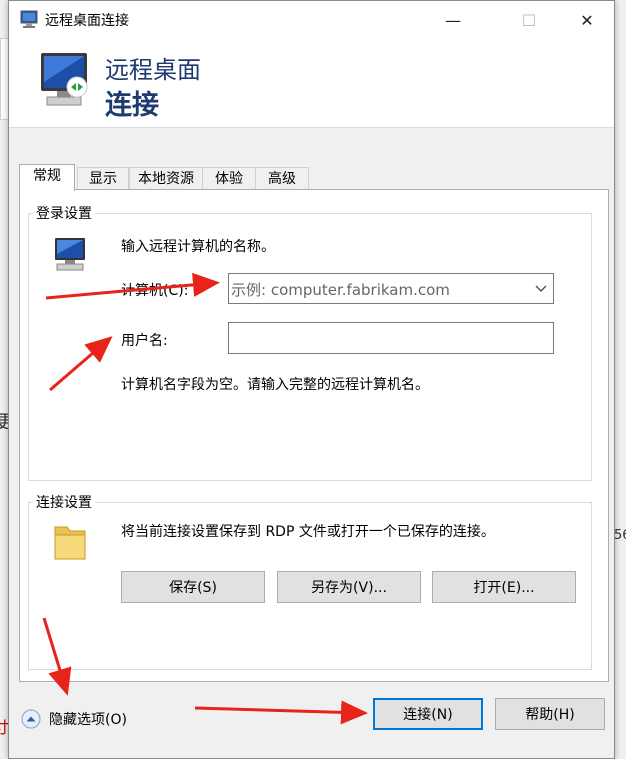 This screenshot has width=626, height=759. I want to click on title-bar: 远程桌面连接 — ☐ ✕, so click(311, 20).